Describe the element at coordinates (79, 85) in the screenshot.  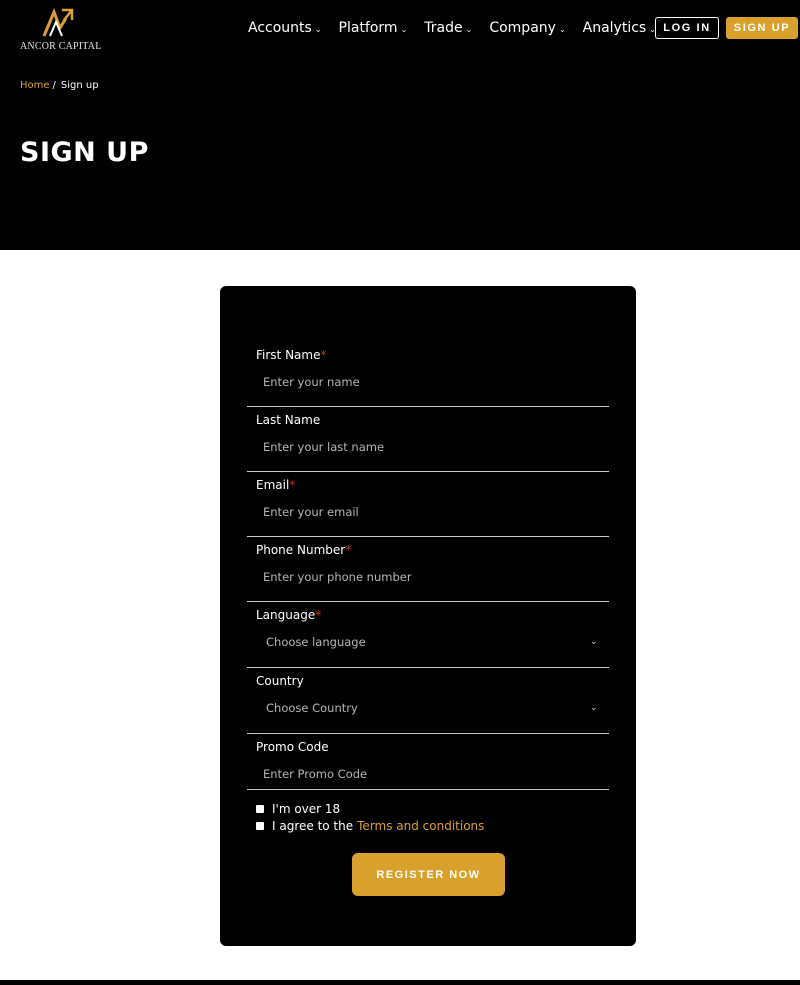
I see `breadcrumb-current: Sign up` at that location.